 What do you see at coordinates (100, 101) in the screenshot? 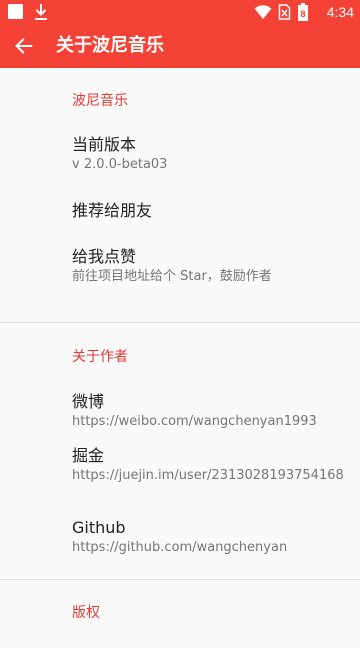
I see `category-bonny-music: 波尼音乐` at bounding box center [100, 101].